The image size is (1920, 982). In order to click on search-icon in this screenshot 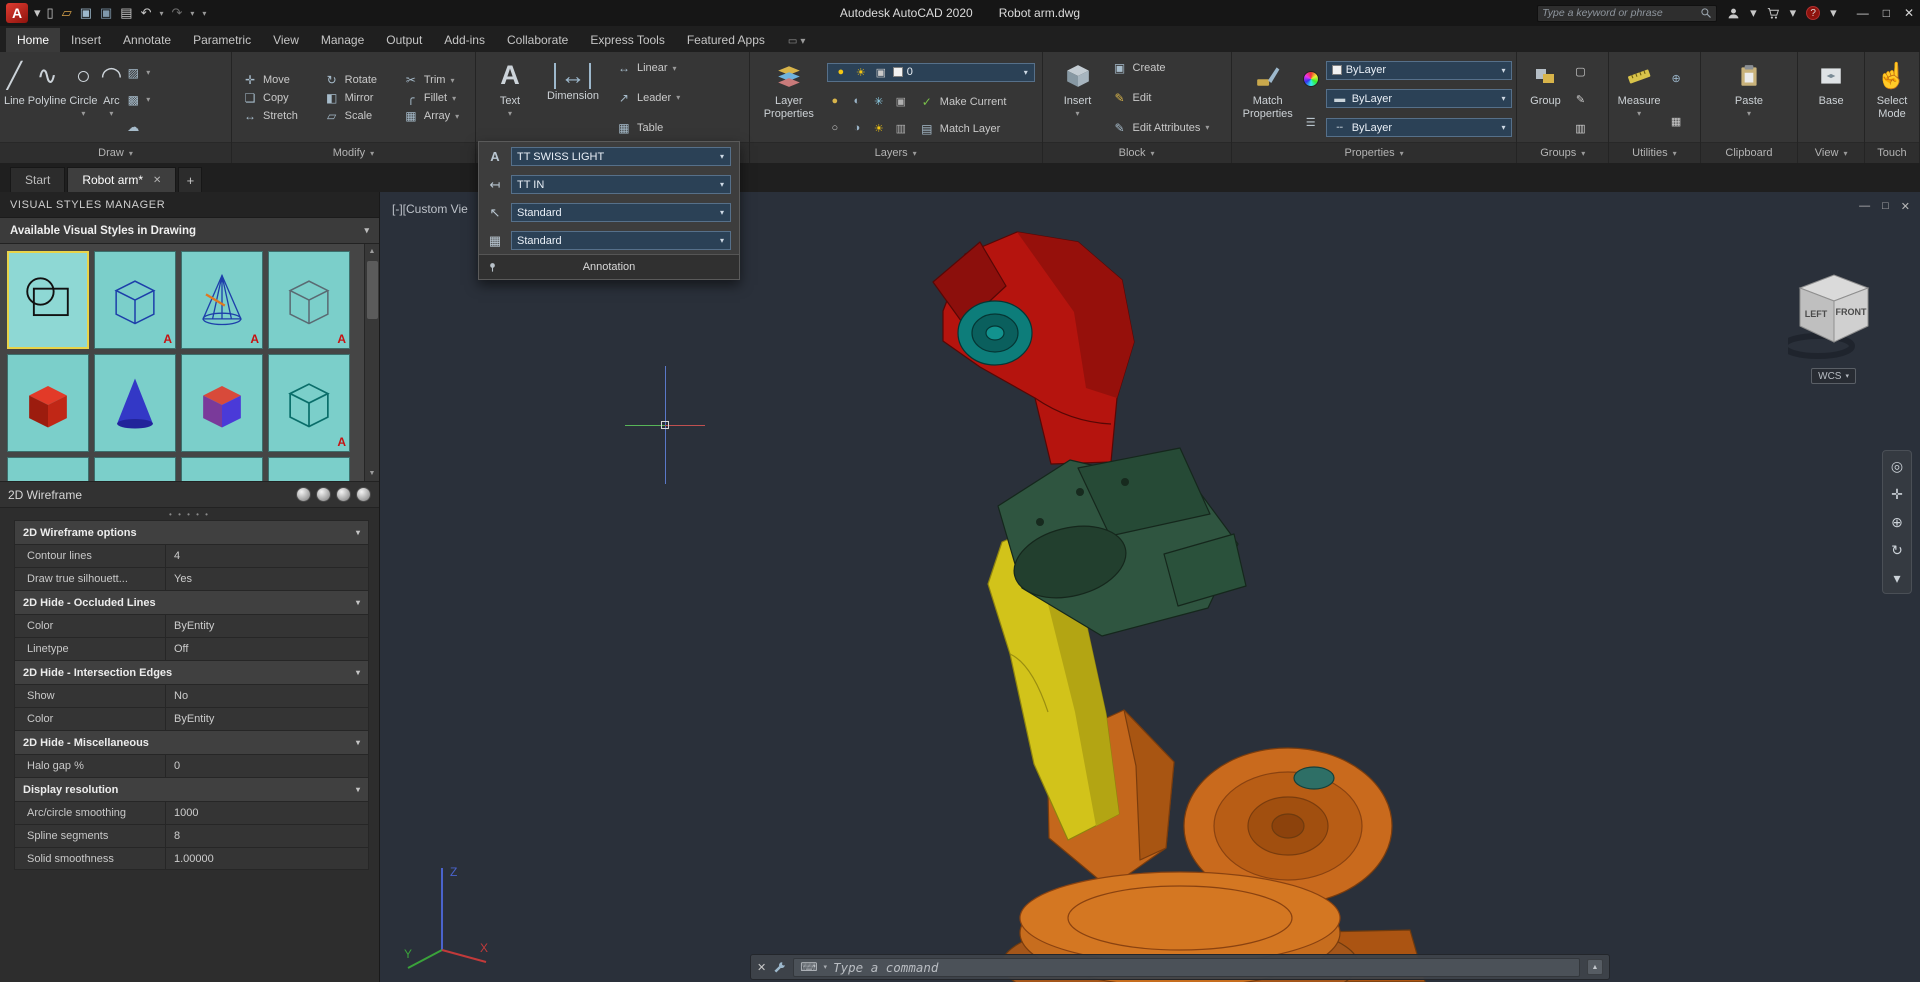, I will do `click(1706, 13)`.